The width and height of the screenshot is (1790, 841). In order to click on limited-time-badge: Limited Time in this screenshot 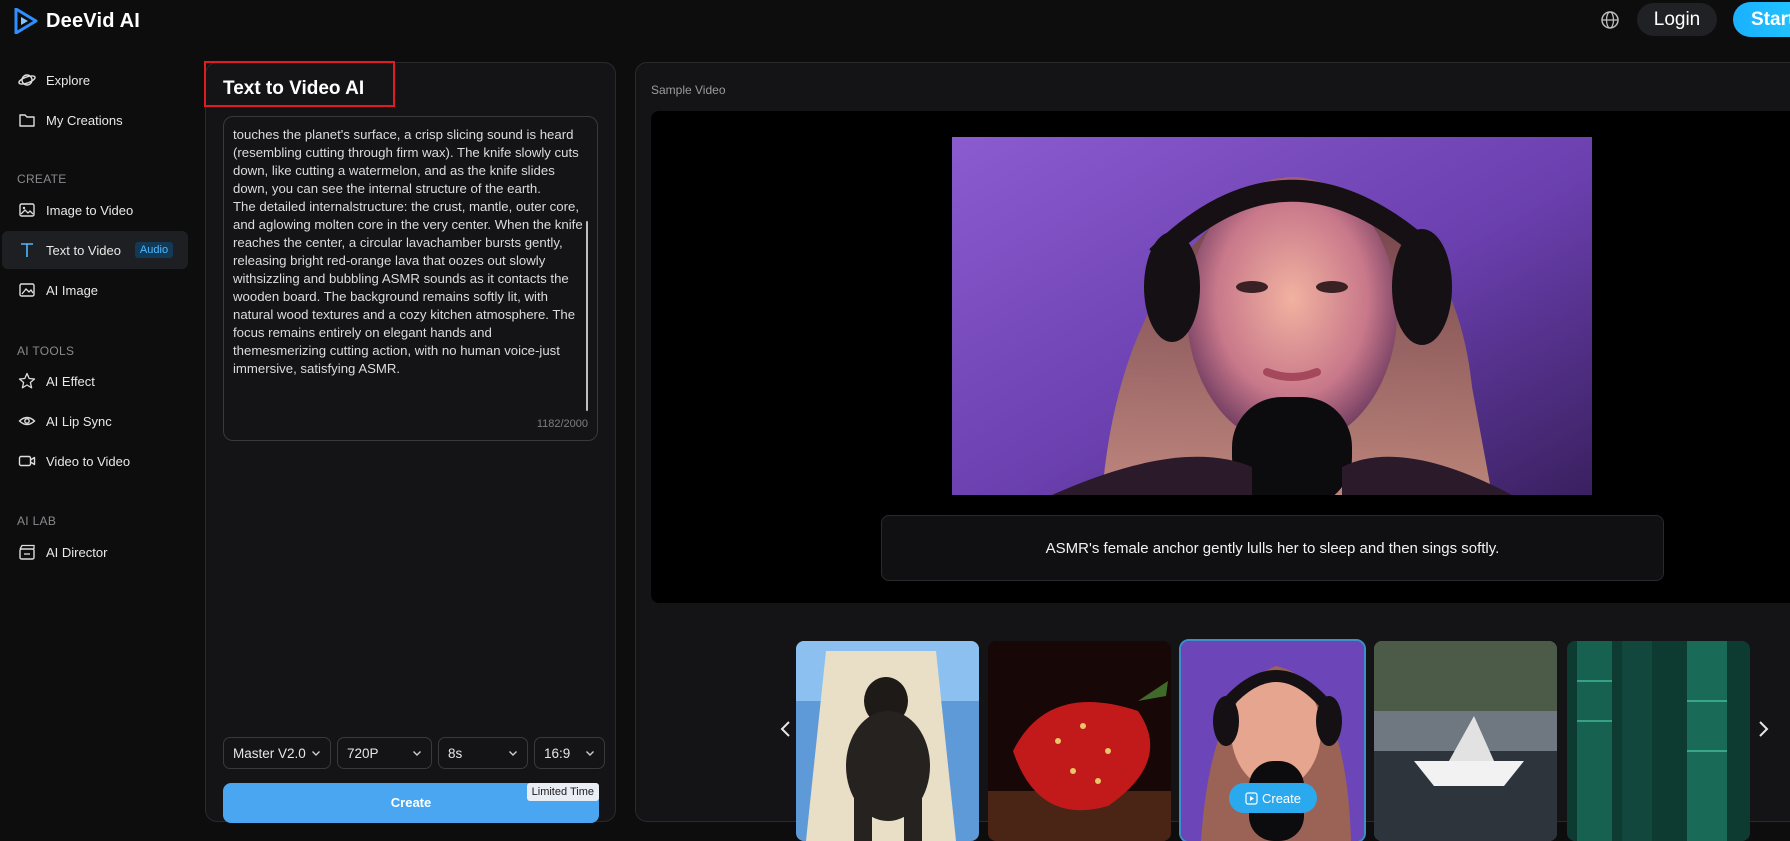, I will do `click(562, 792)`.